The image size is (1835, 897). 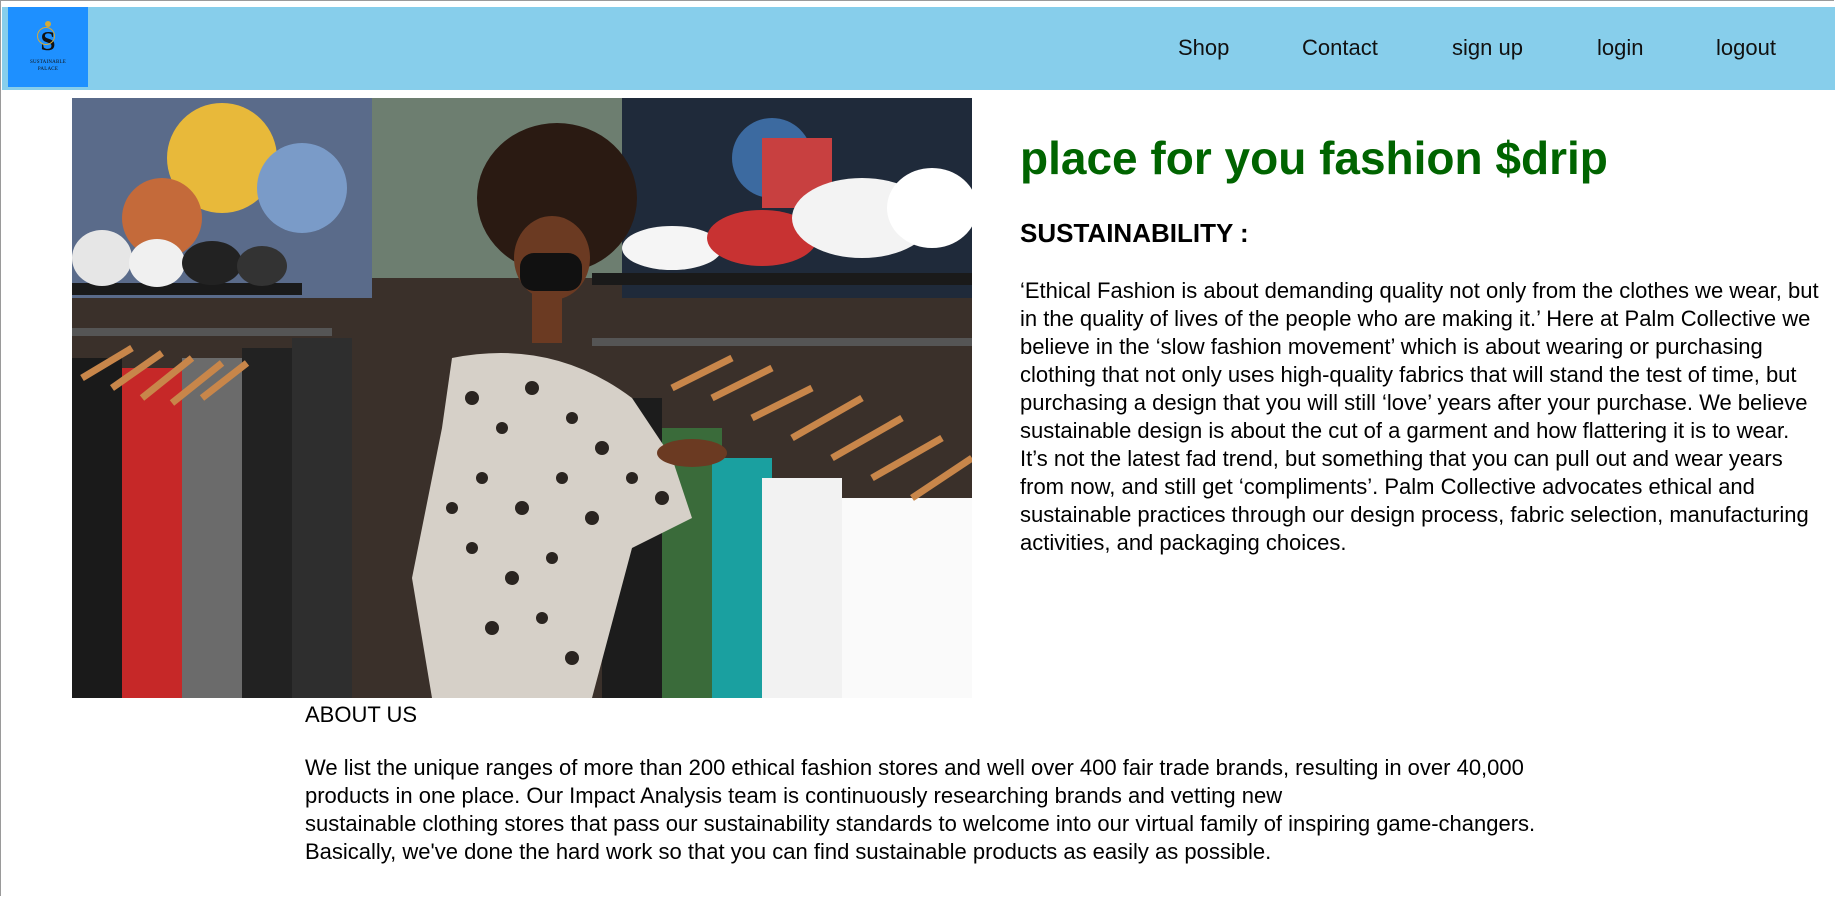 I want to click on about-us-heading: ABOUT US, so click(x=361, y=714).